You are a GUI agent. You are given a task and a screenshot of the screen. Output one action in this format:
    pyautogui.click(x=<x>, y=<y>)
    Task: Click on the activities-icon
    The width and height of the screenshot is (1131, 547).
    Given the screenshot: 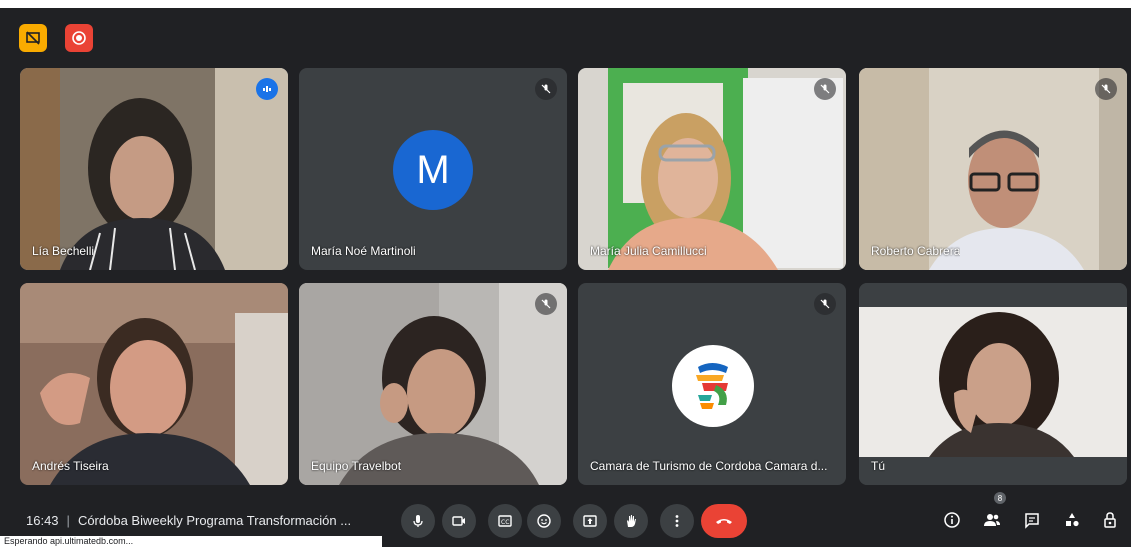 What is the action you would take?
    pyautogui.click(x=1072, y=520)
    